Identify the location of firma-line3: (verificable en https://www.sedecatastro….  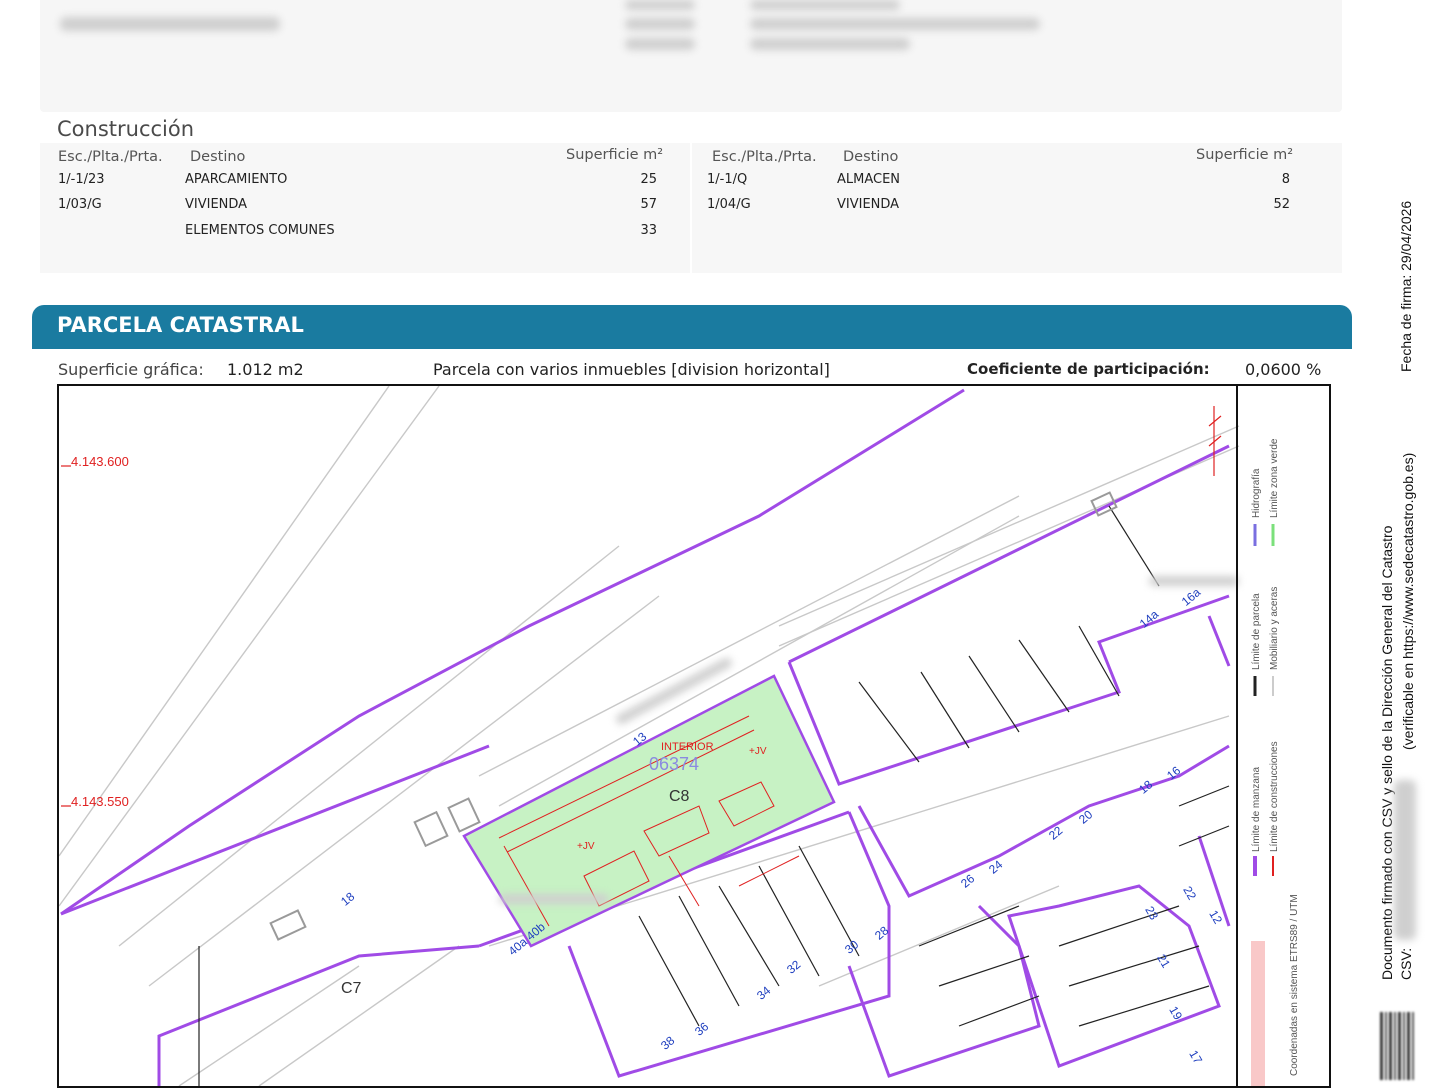
(1408, 601).